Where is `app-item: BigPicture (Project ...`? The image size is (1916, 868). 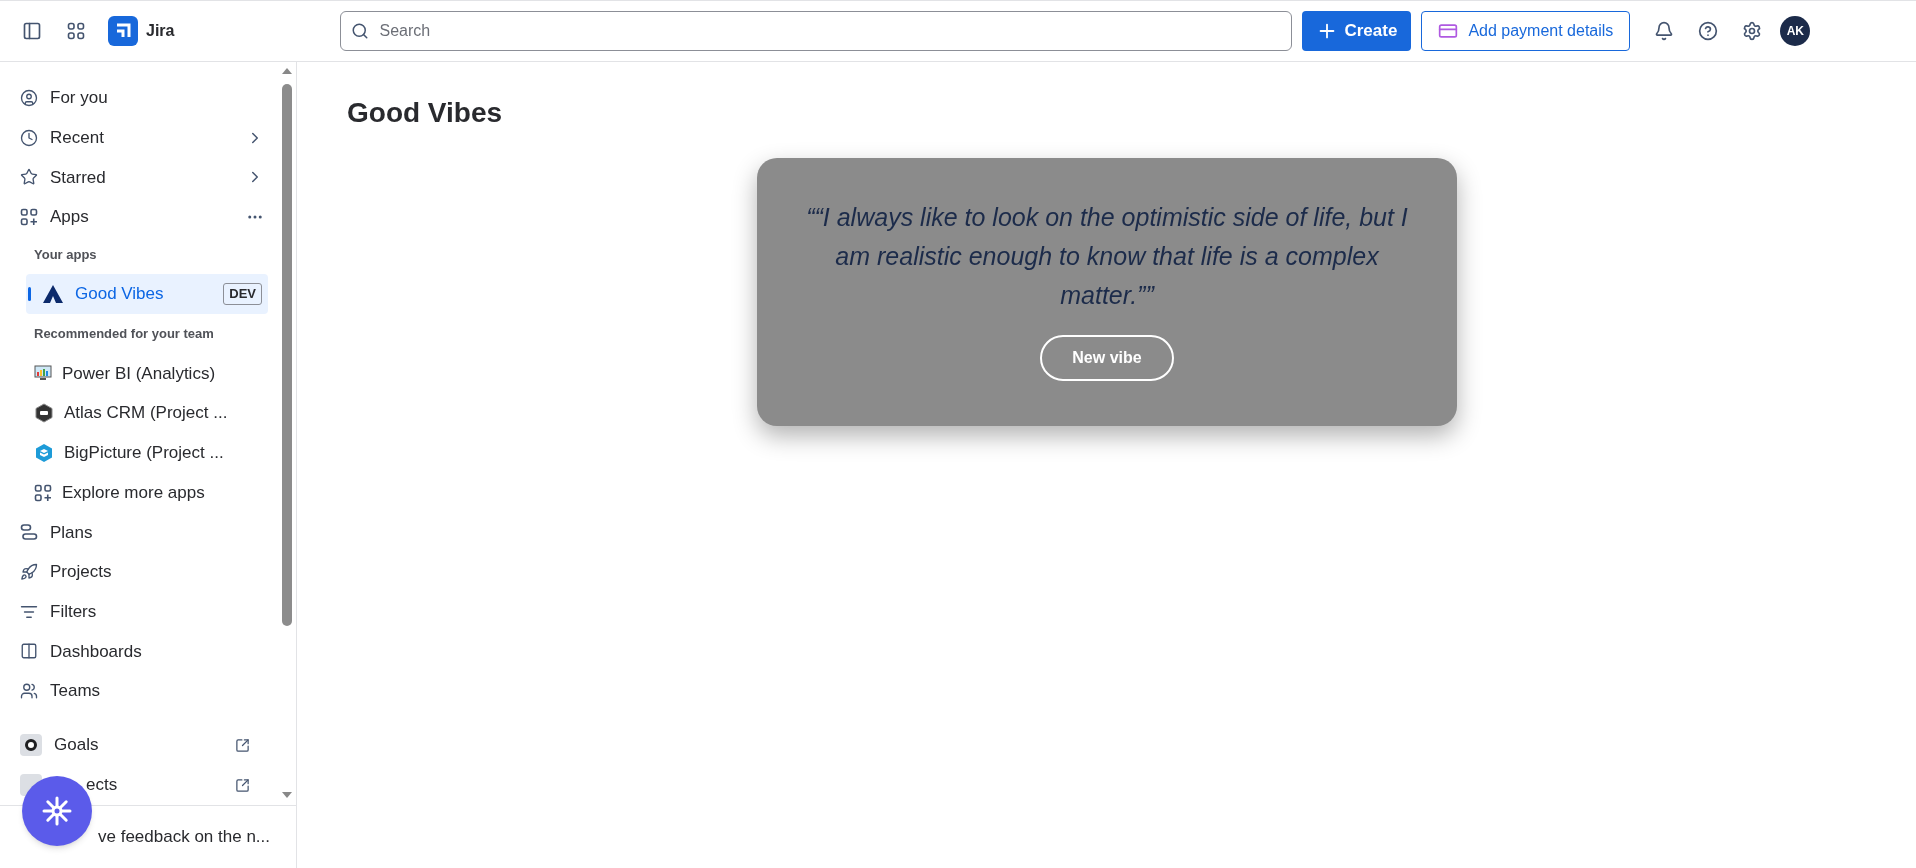
app-item: BigPicture (Project ... is located at coordinates (142, 453).